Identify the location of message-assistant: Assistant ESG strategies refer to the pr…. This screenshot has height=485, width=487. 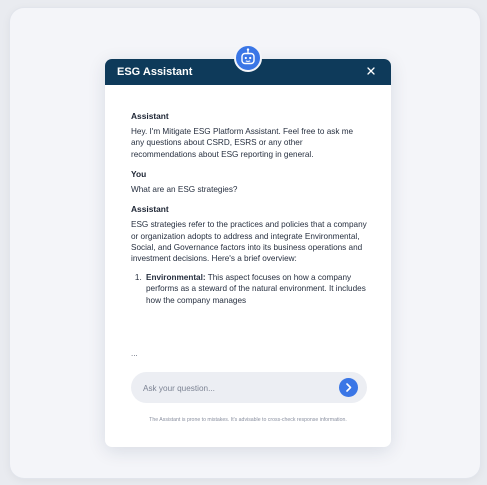
(249, 255).